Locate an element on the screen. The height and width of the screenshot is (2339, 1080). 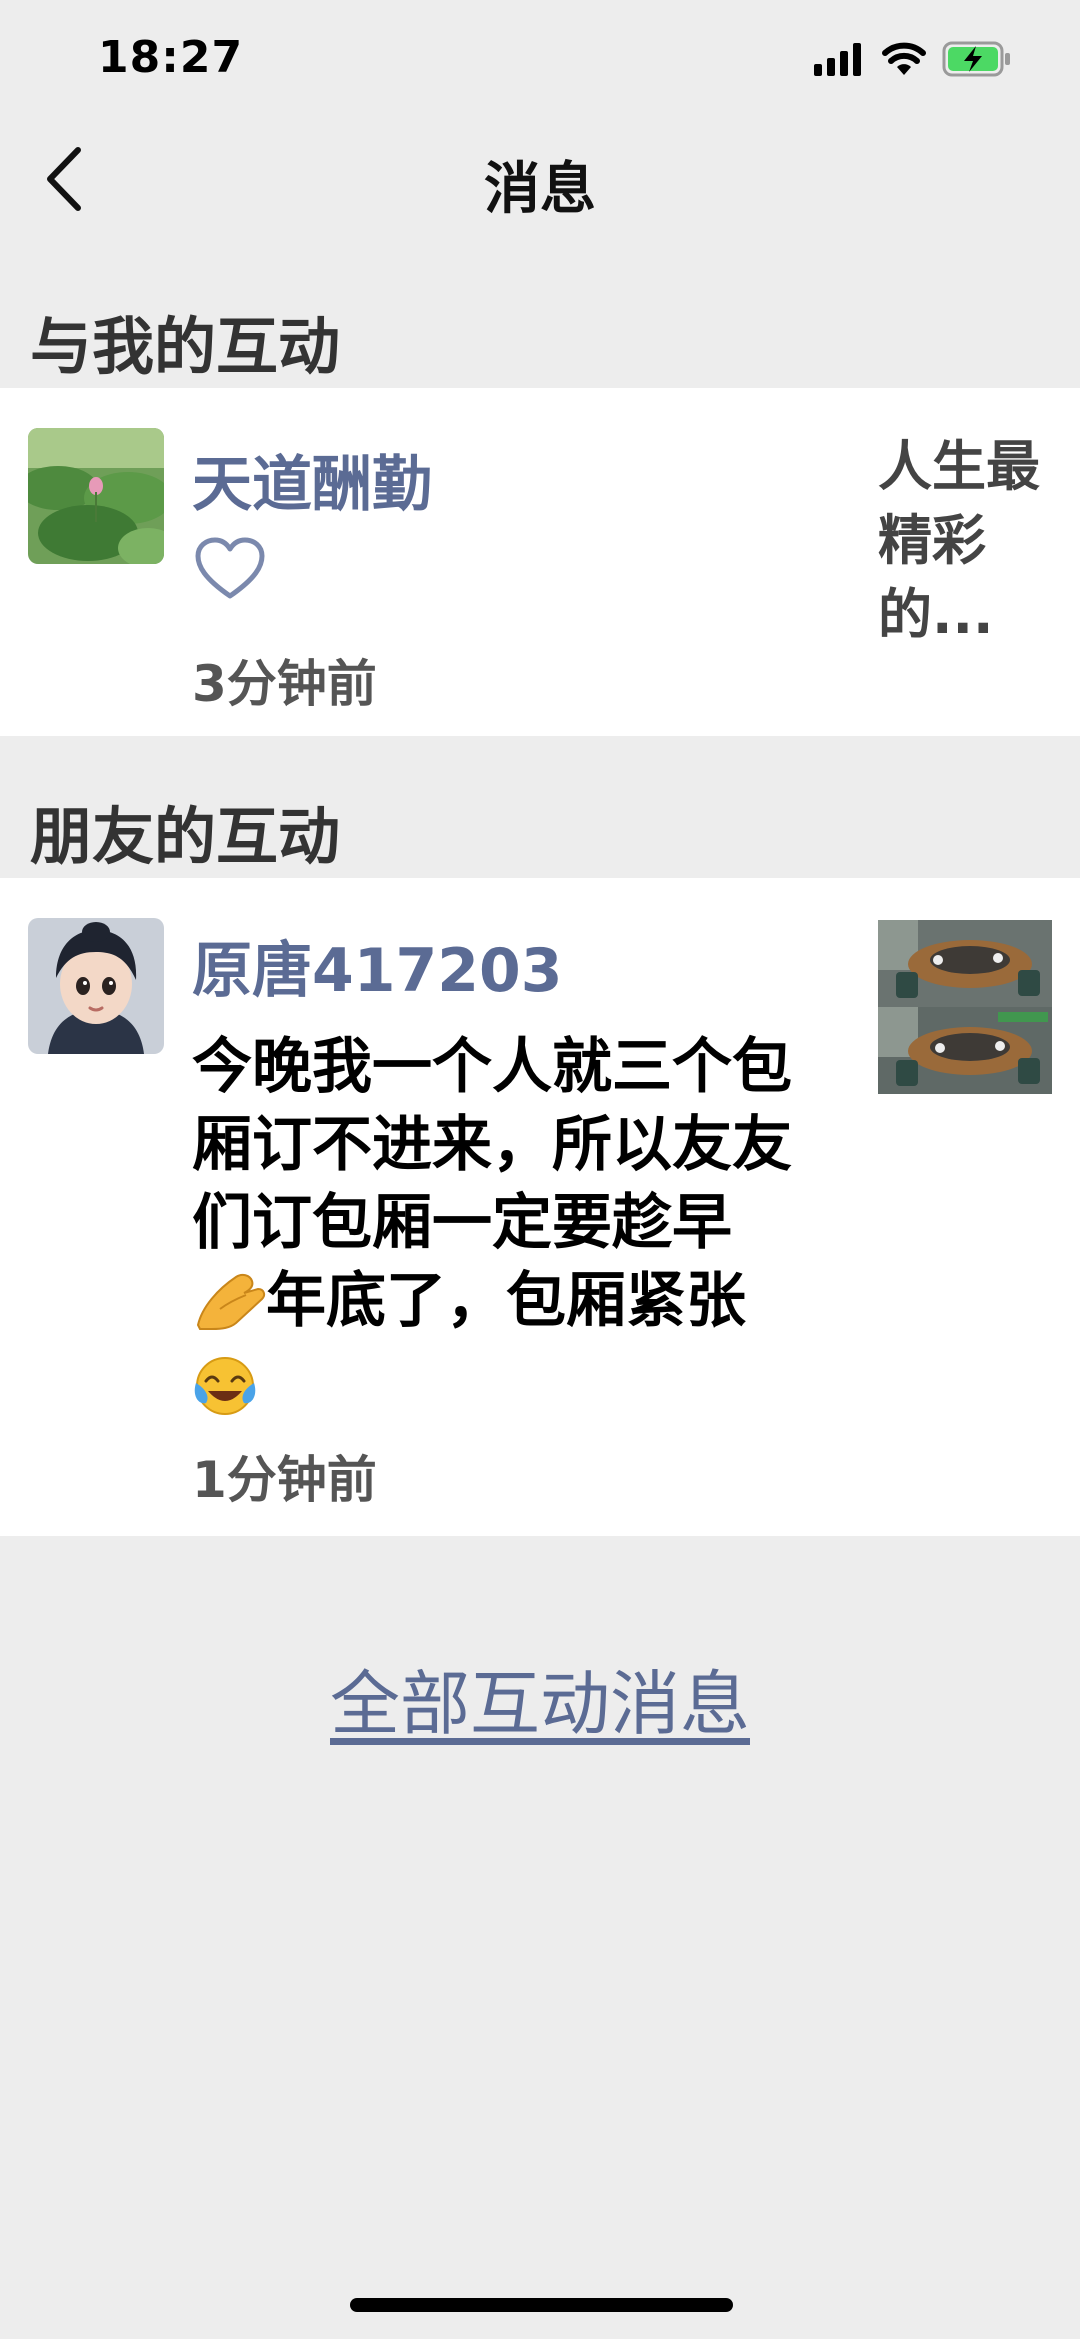
section-header-friend-interactions: 朋友的互动 is located at coordinates (185, 836).